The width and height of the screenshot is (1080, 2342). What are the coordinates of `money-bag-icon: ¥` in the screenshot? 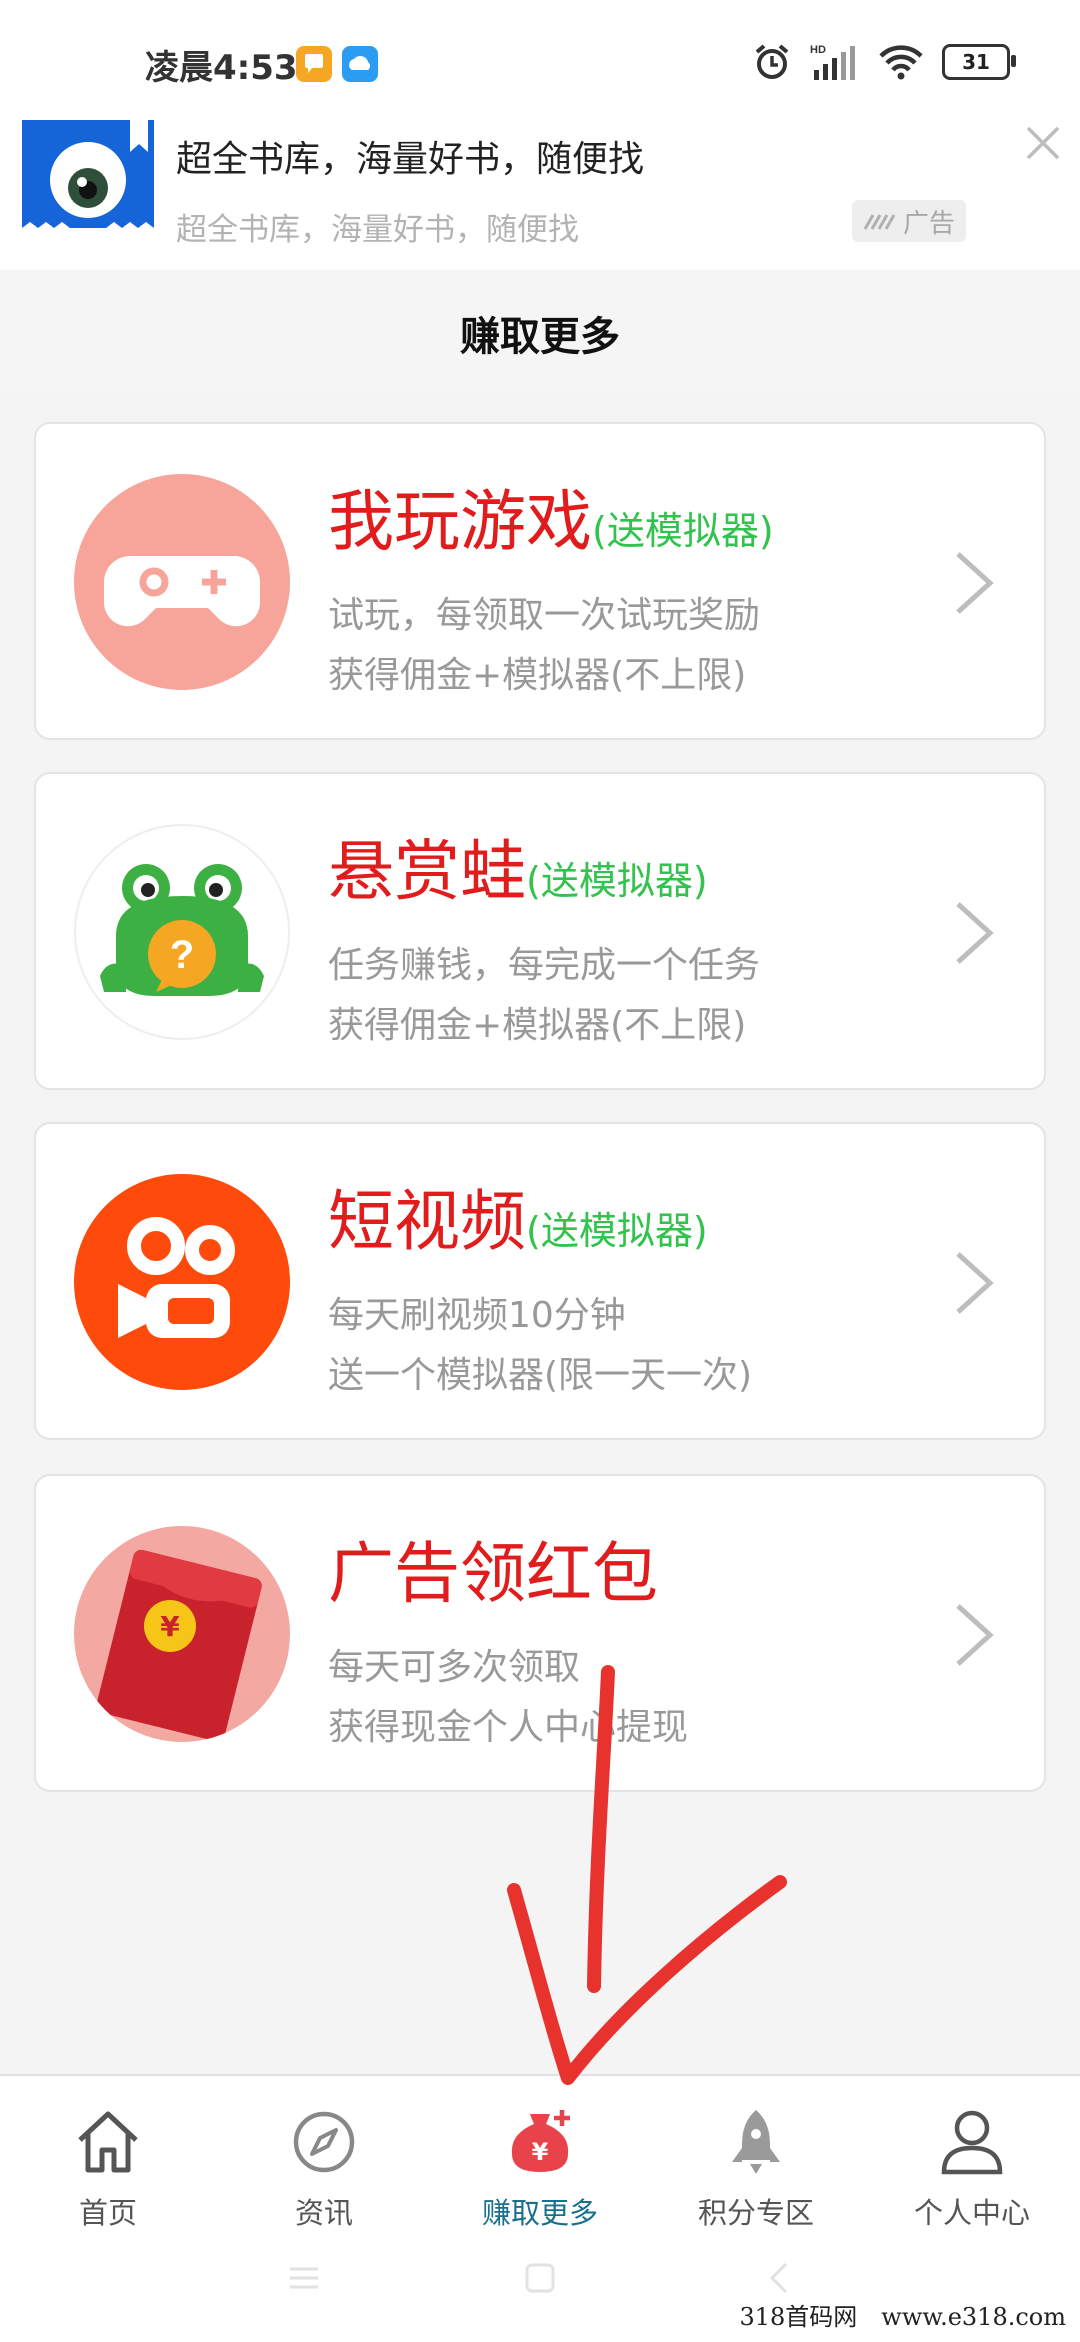 It's located at (540, 2141).